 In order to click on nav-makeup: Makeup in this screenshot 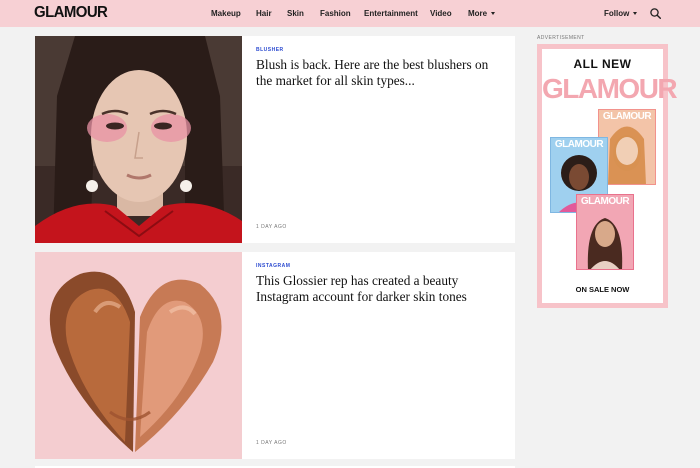, I will do `click(226, 13)`.